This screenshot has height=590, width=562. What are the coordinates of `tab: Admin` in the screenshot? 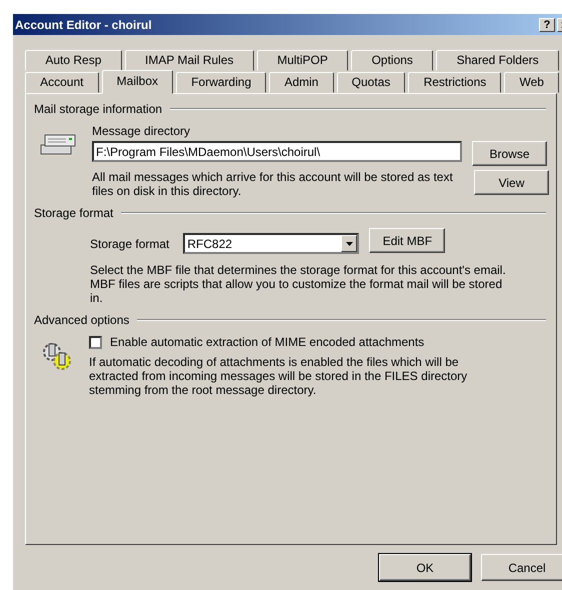 It's located at (301, 82).